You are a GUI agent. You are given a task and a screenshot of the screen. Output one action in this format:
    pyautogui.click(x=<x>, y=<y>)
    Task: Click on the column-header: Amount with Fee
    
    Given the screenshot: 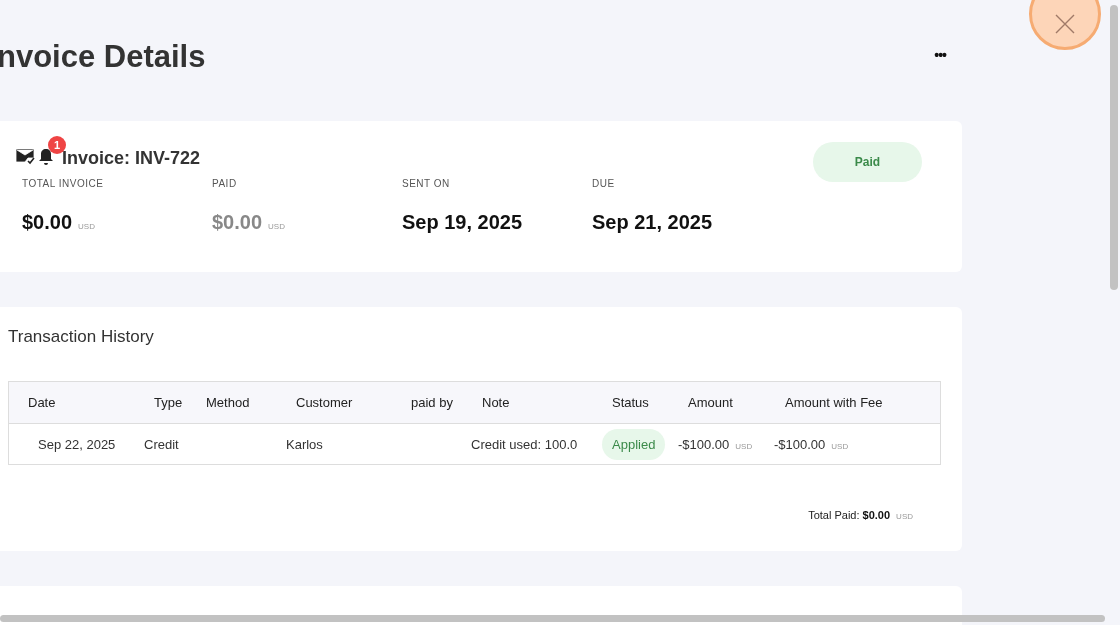 What is the action you would take?
    pyautogui.click(x=834, y=402)
    